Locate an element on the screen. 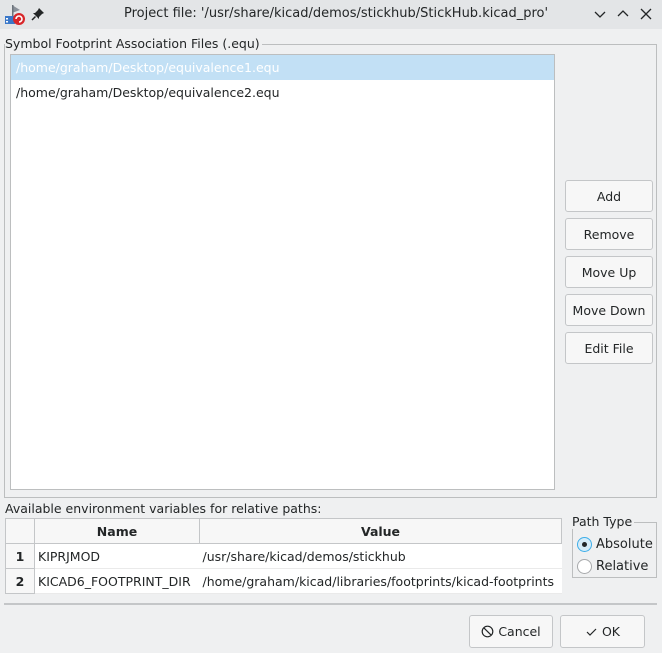  separator is located at coordinates (330, 604).